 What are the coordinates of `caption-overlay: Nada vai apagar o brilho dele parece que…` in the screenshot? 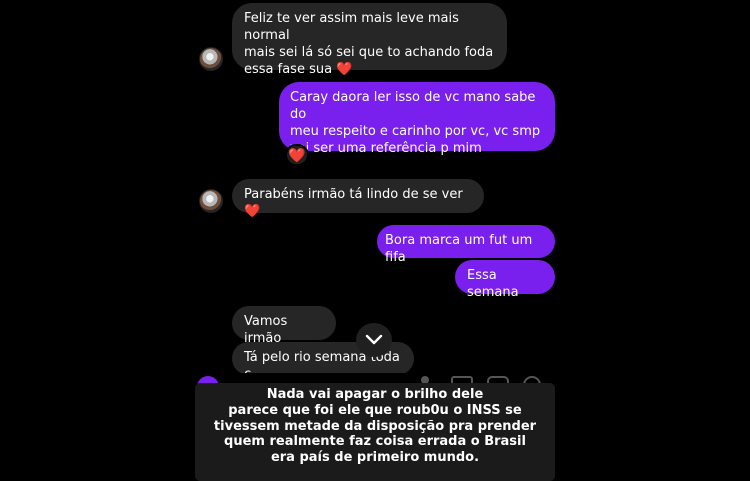 It's located at (375, 432).